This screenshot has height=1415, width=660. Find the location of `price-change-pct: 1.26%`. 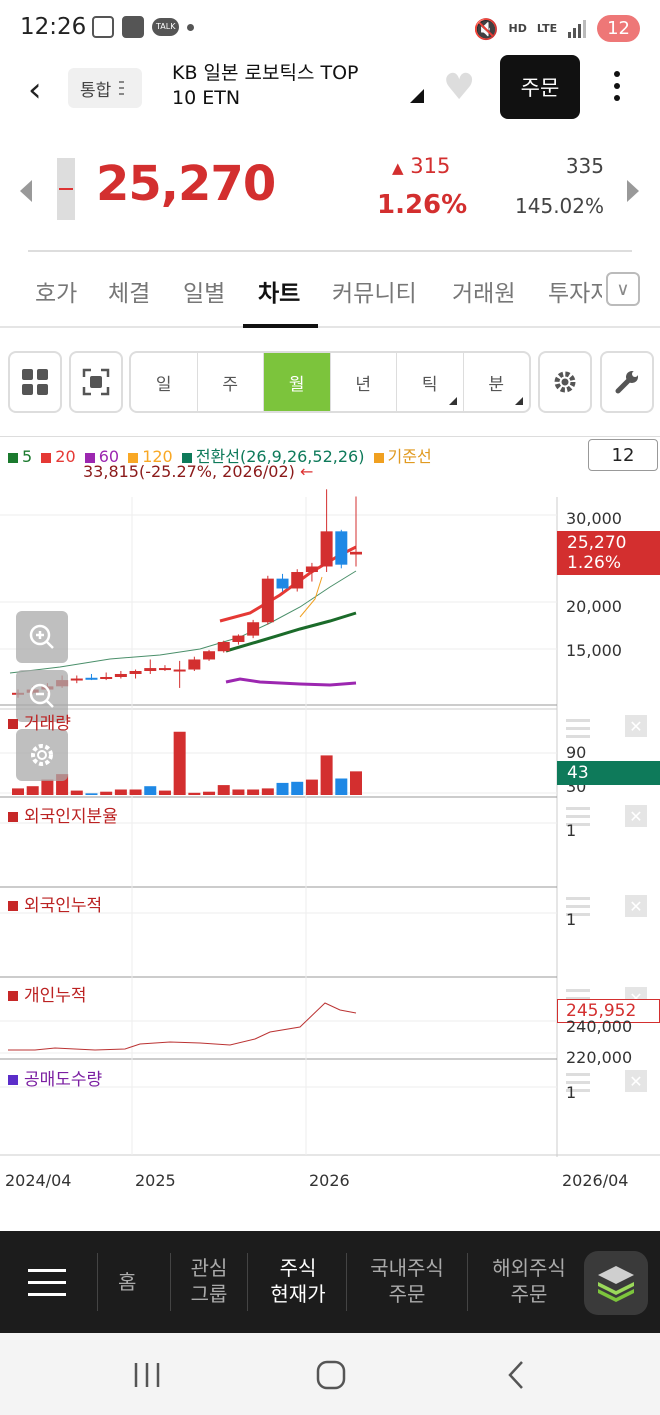

price-change-pct: 1.26% is located at coordinates (422, 205).